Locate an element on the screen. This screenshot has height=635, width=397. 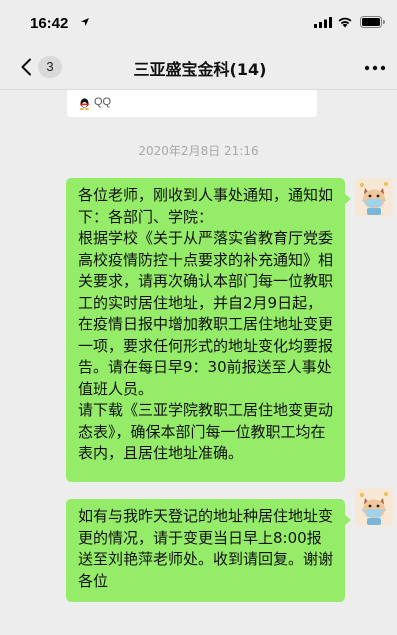
signal-icon is located at coordinates (323, 22).